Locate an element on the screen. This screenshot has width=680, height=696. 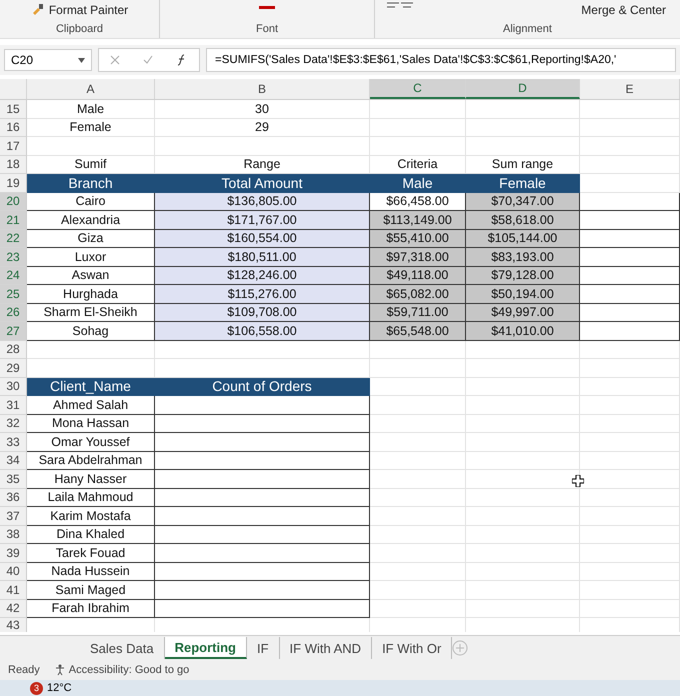
group-label: Clipboard is located at coordinates (80, 29).